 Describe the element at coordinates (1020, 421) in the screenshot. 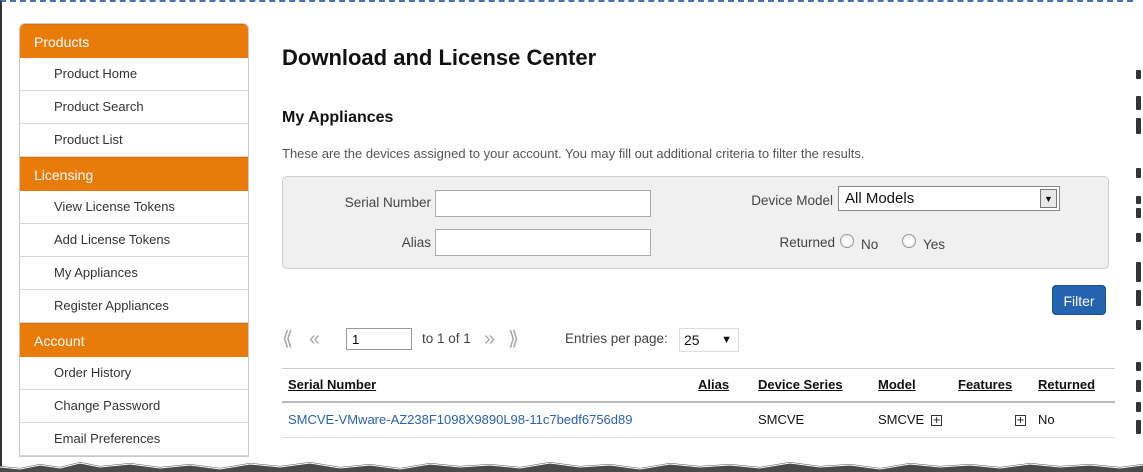

I see `expand-features-icon: +` at that location.